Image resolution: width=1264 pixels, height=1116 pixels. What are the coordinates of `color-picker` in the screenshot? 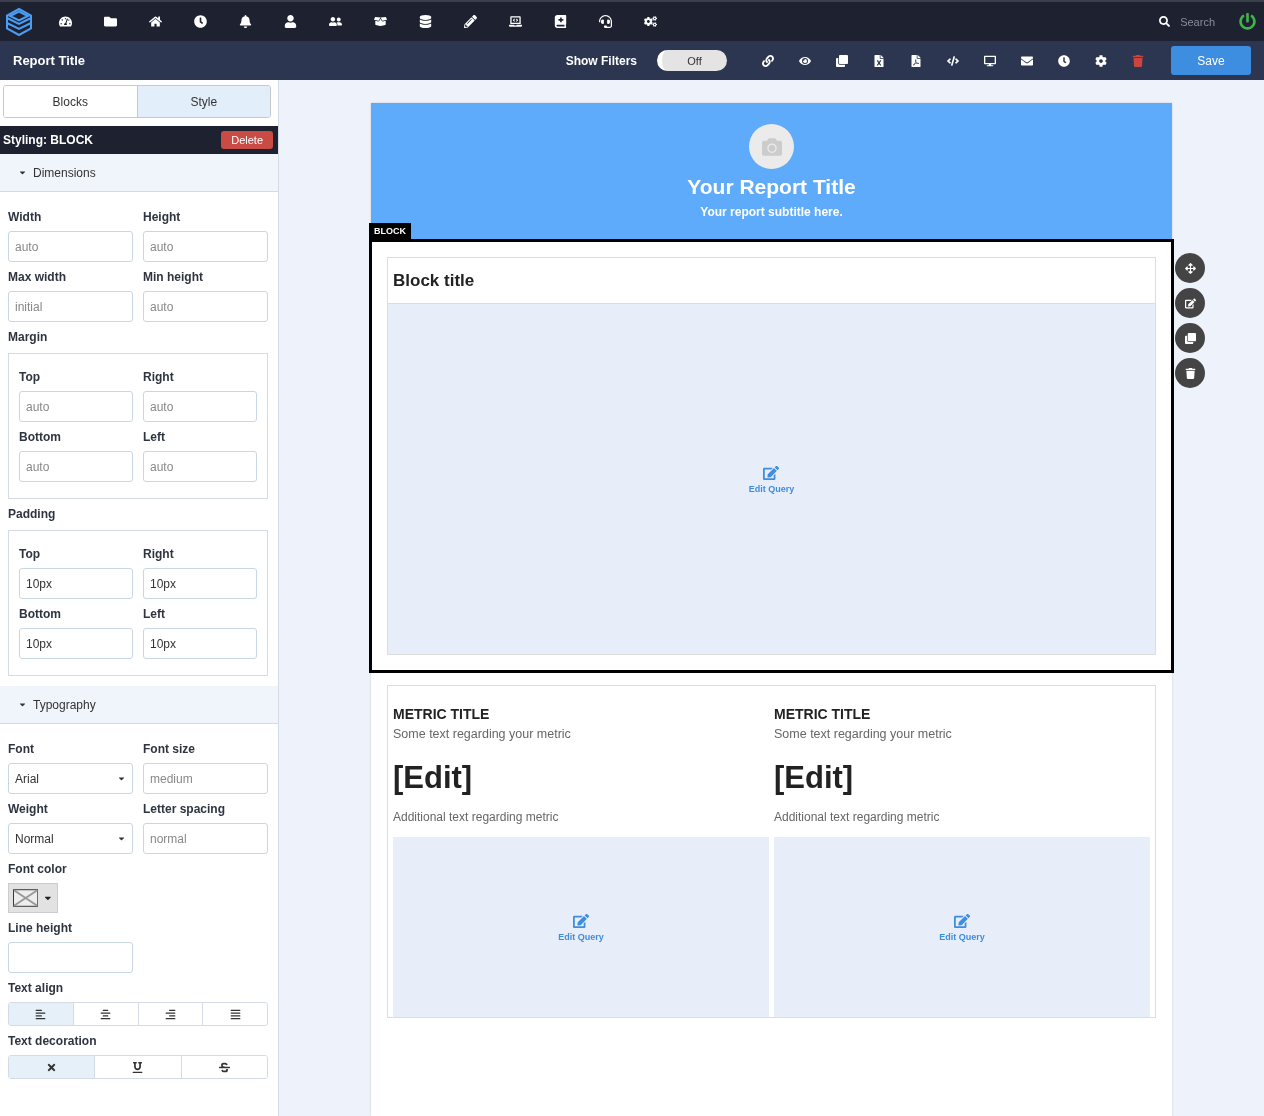 It's located at (33, 898).